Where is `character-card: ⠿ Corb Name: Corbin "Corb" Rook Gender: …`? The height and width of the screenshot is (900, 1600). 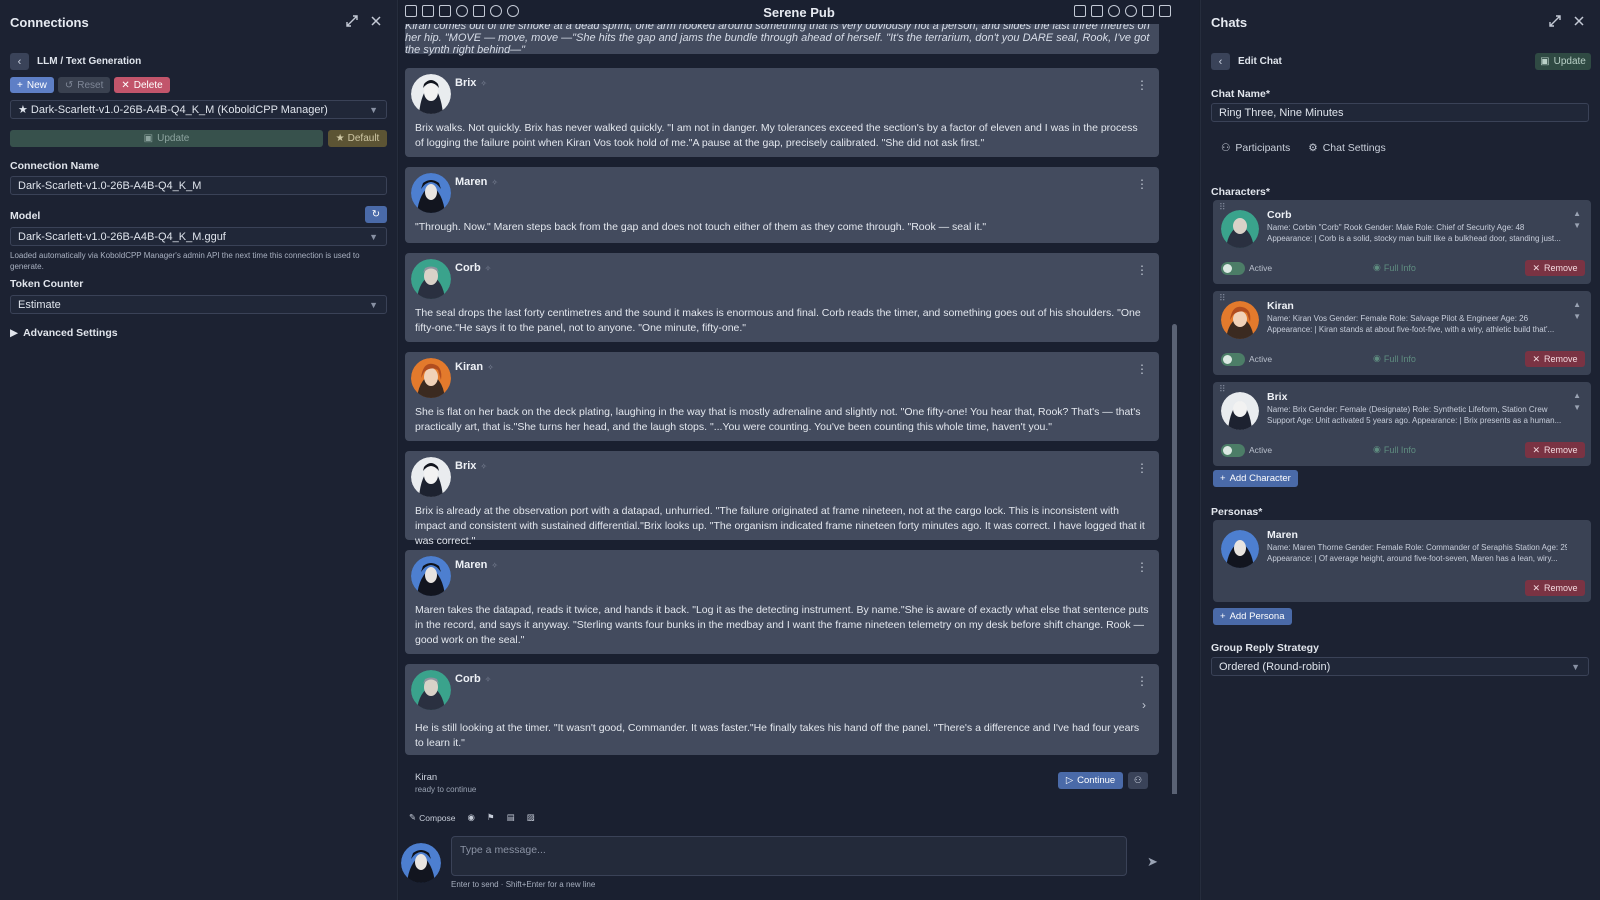
character-card: ⠿ Corb Name: Corbin "Corb" Rook Gender: … is located at coordinates (1402, 242).